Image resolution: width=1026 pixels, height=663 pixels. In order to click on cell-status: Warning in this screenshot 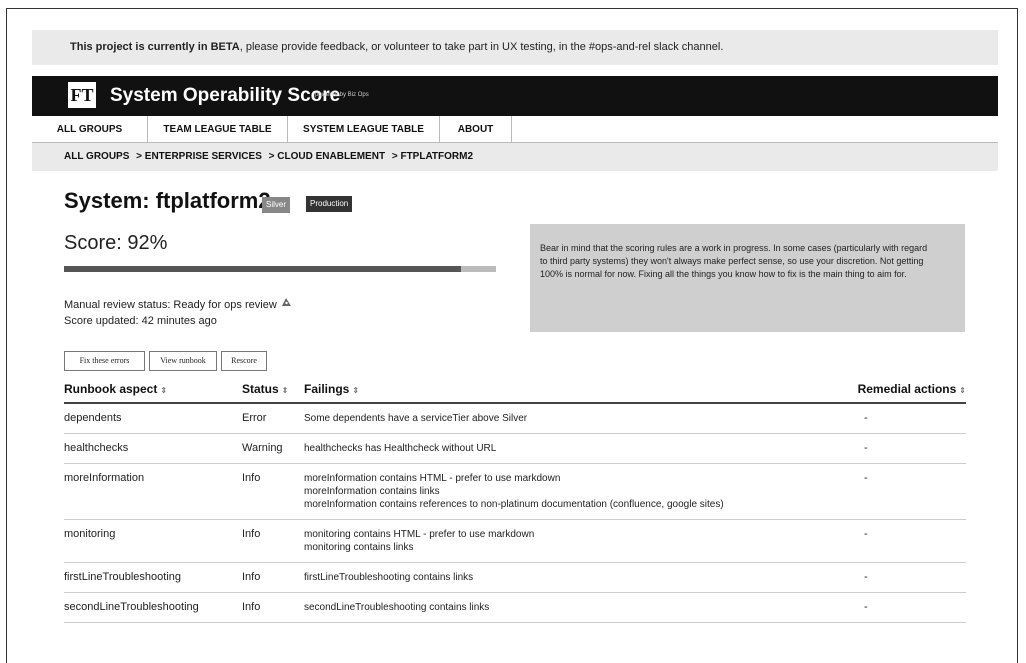, I will do `click(273, 448)`.